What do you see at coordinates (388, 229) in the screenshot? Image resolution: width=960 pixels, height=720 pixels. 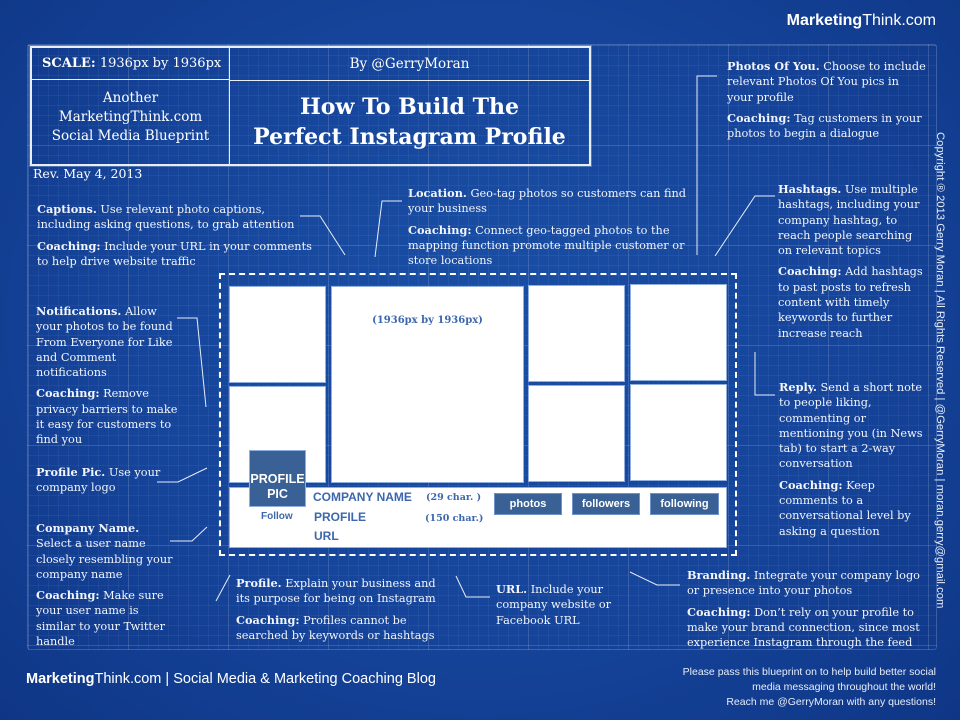 I see `leader-location` at bounding box center [388, 229].